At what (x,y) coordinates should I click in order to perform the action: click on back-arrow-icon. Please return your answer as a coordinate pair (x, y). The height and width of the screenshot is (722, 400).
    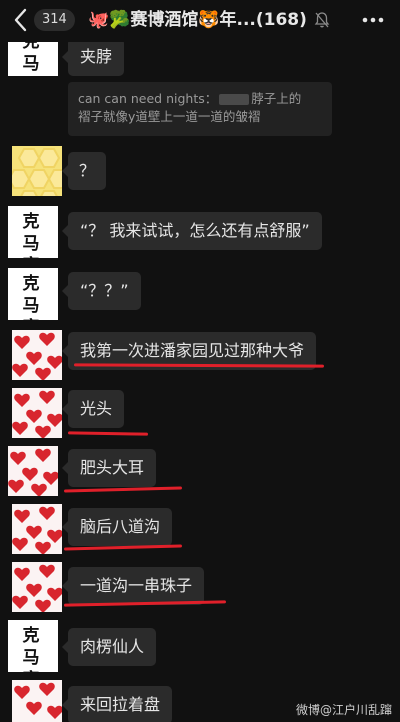
    Looking at the image, I should click on (21, 20).